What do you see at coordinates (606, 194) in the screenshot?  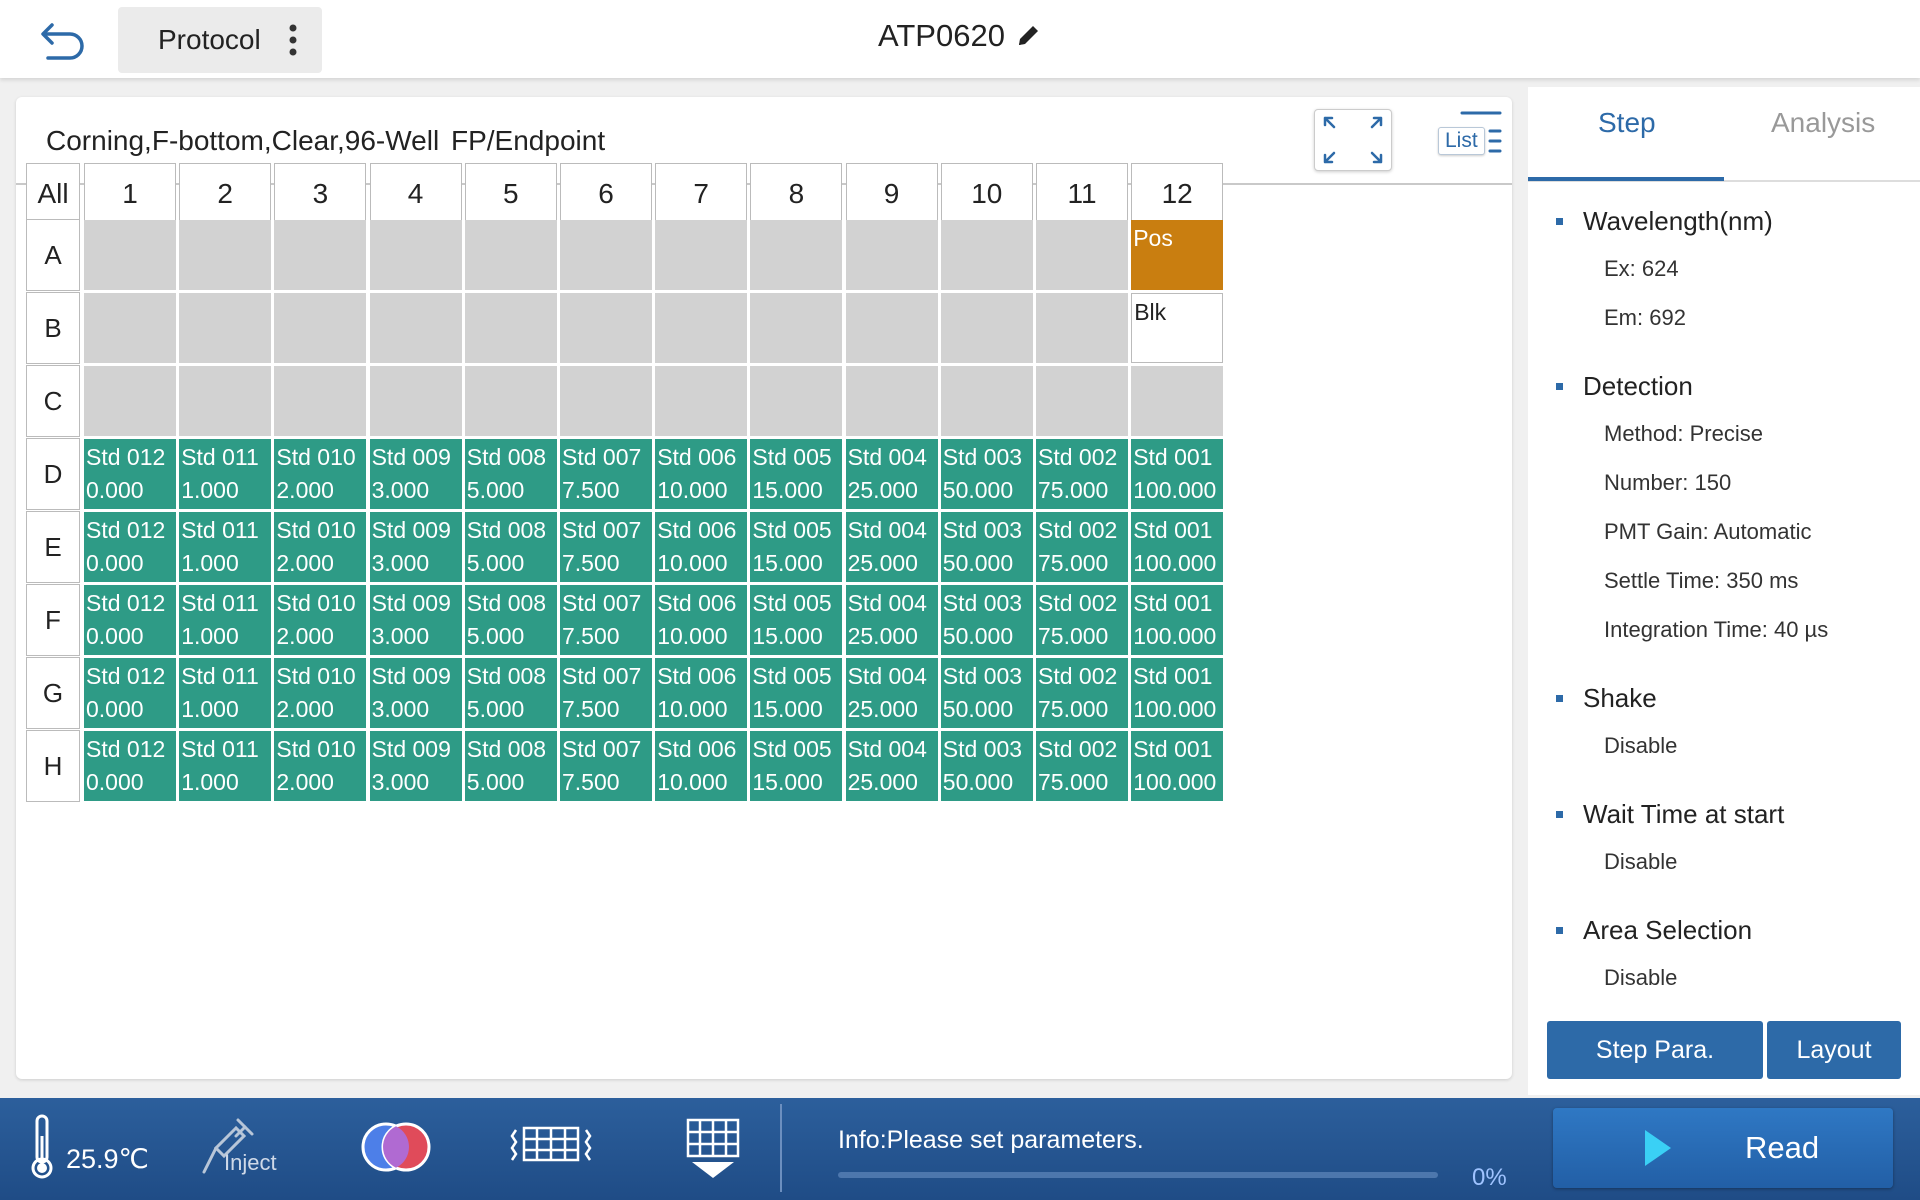 I see `column-header: 6` at bounding box center [606, 194].